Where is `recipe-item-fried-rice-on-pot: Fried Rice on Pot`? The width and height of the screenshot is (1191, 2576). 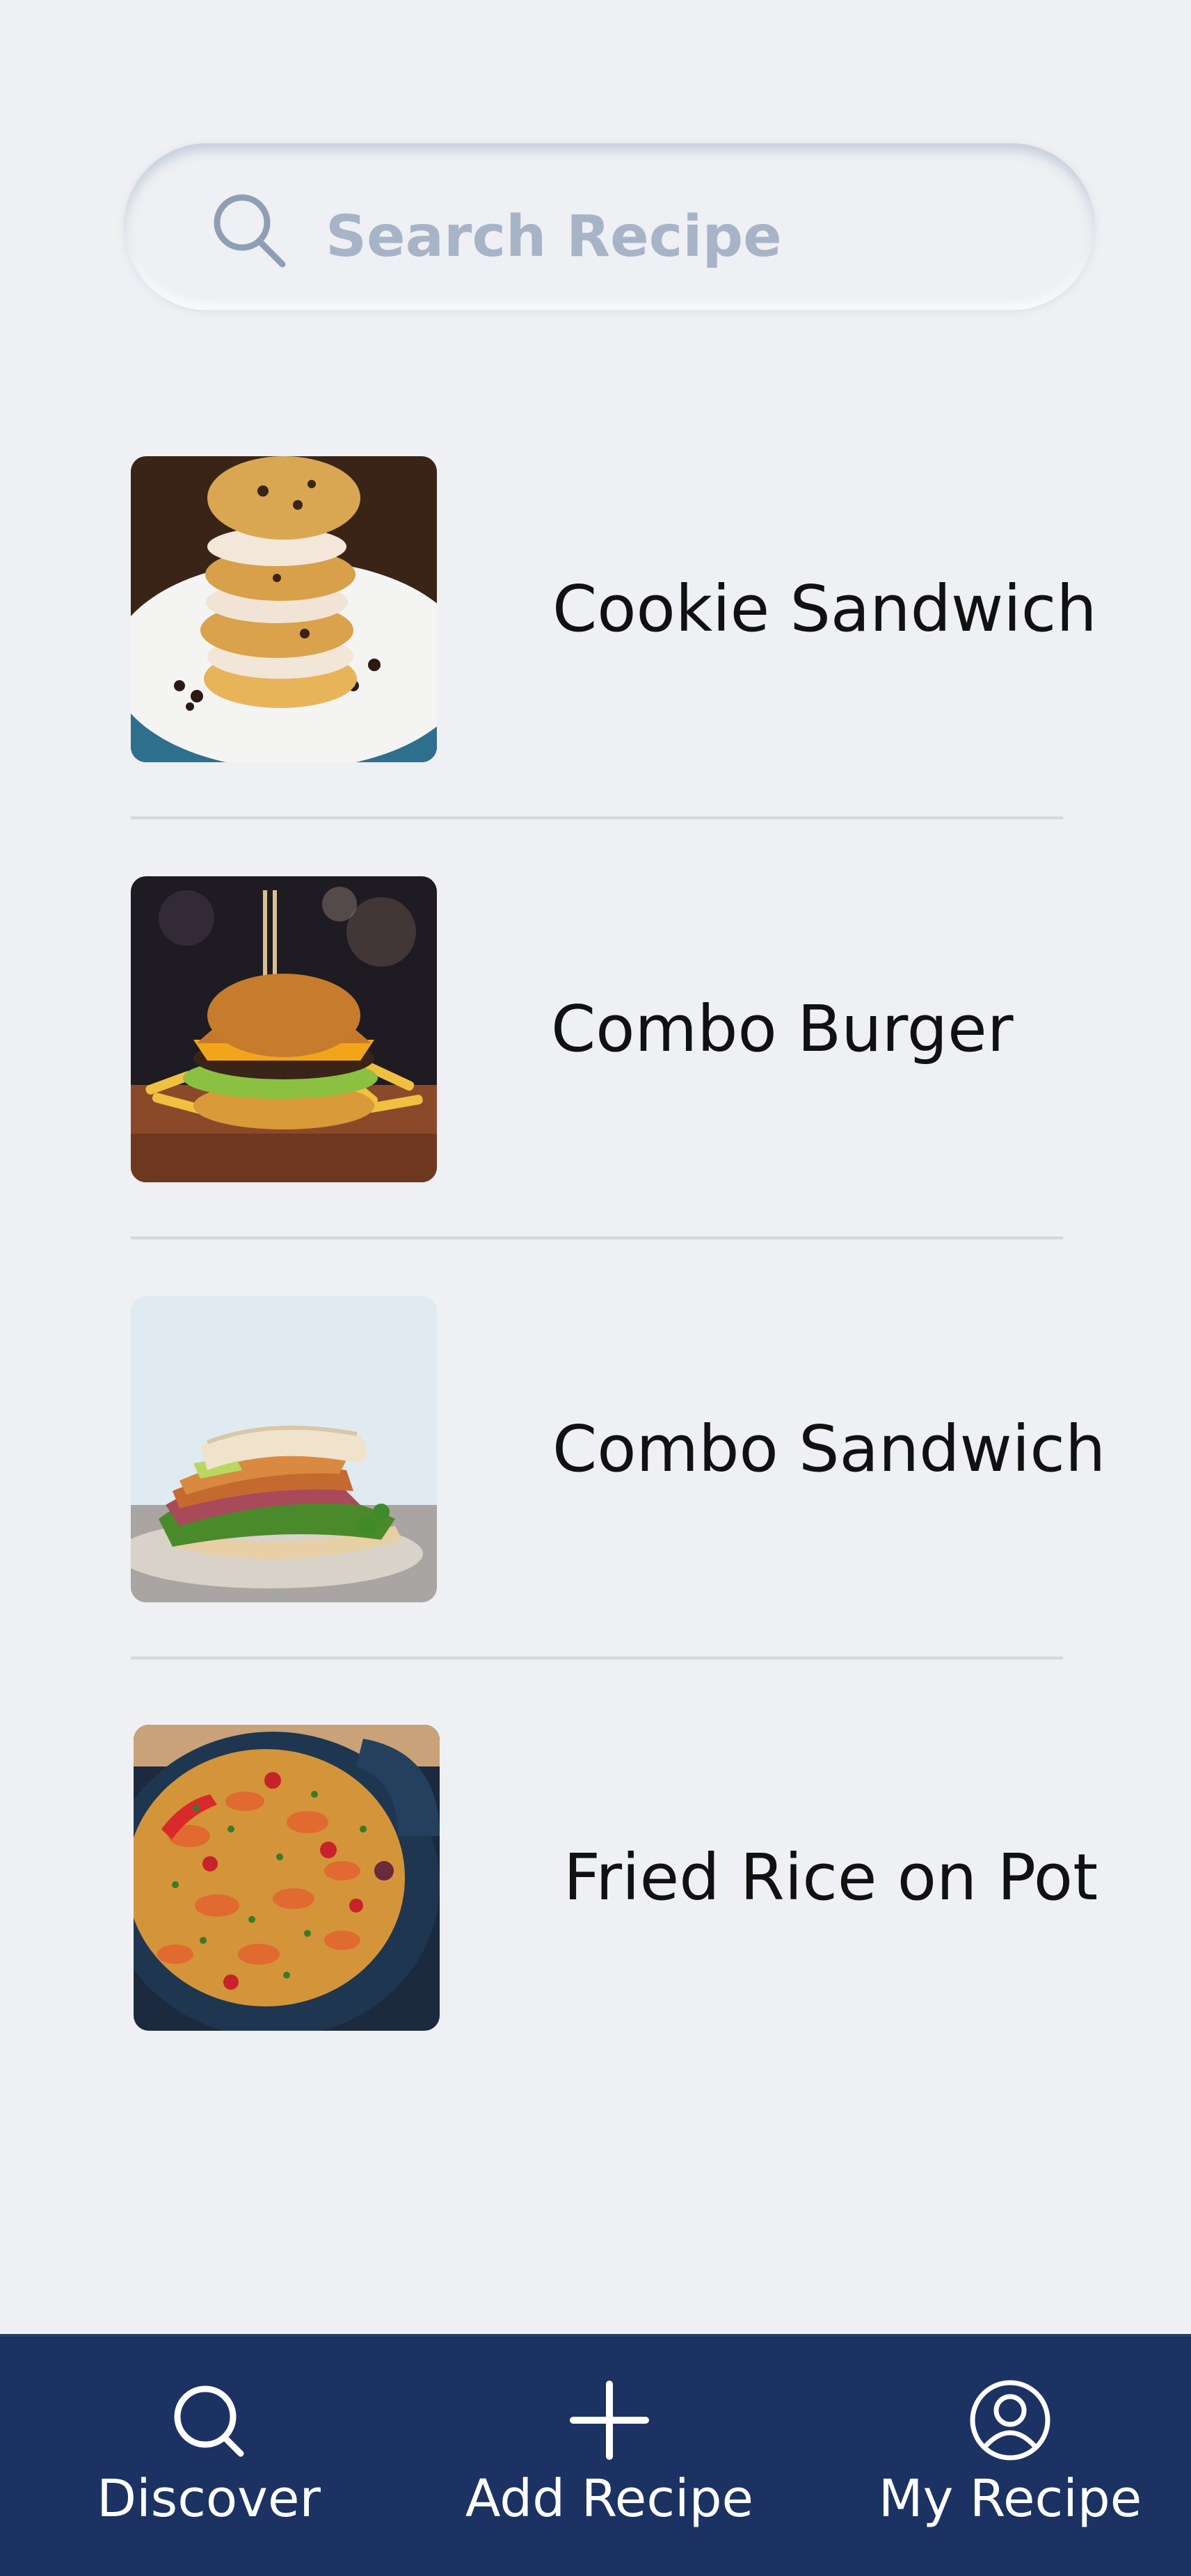 recipe-item-fried-rice-on-pot: Fried Rice on Pot is located at coordinates (616, 1878).